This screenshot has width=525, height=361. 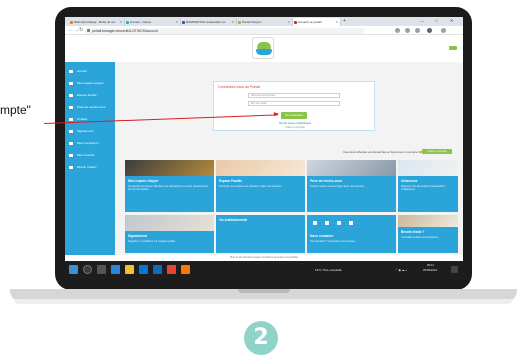 What do you see at coordinates (315, 223) in the screenshot?
I see `mail-icon` at bounding box center [315, 223].